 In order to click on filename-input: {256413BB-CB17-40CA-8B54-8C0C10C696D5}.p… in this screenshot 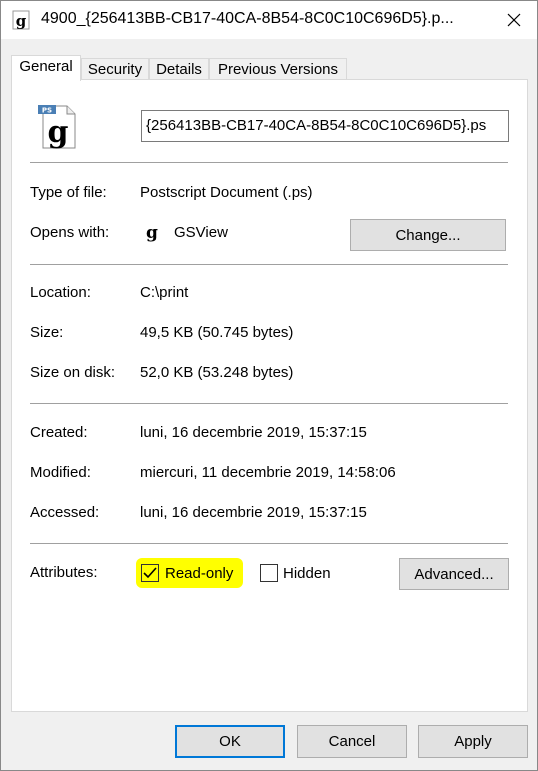, I will do `click(325, 126)`.